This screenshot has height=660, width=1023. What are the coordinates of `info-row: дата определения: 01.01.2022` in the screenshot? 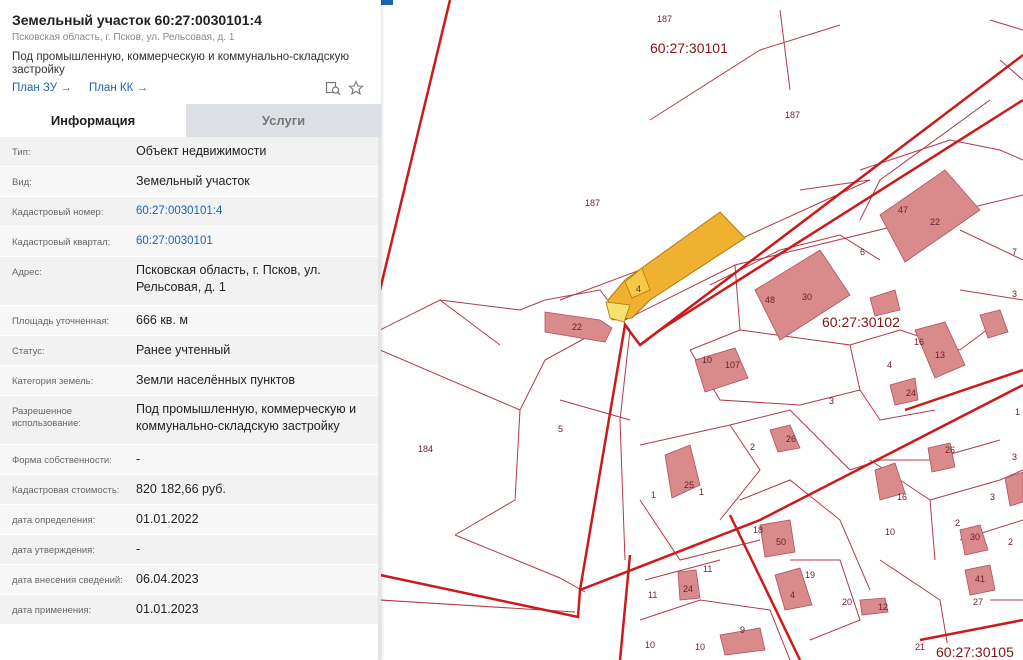 It's located at (190, 520).